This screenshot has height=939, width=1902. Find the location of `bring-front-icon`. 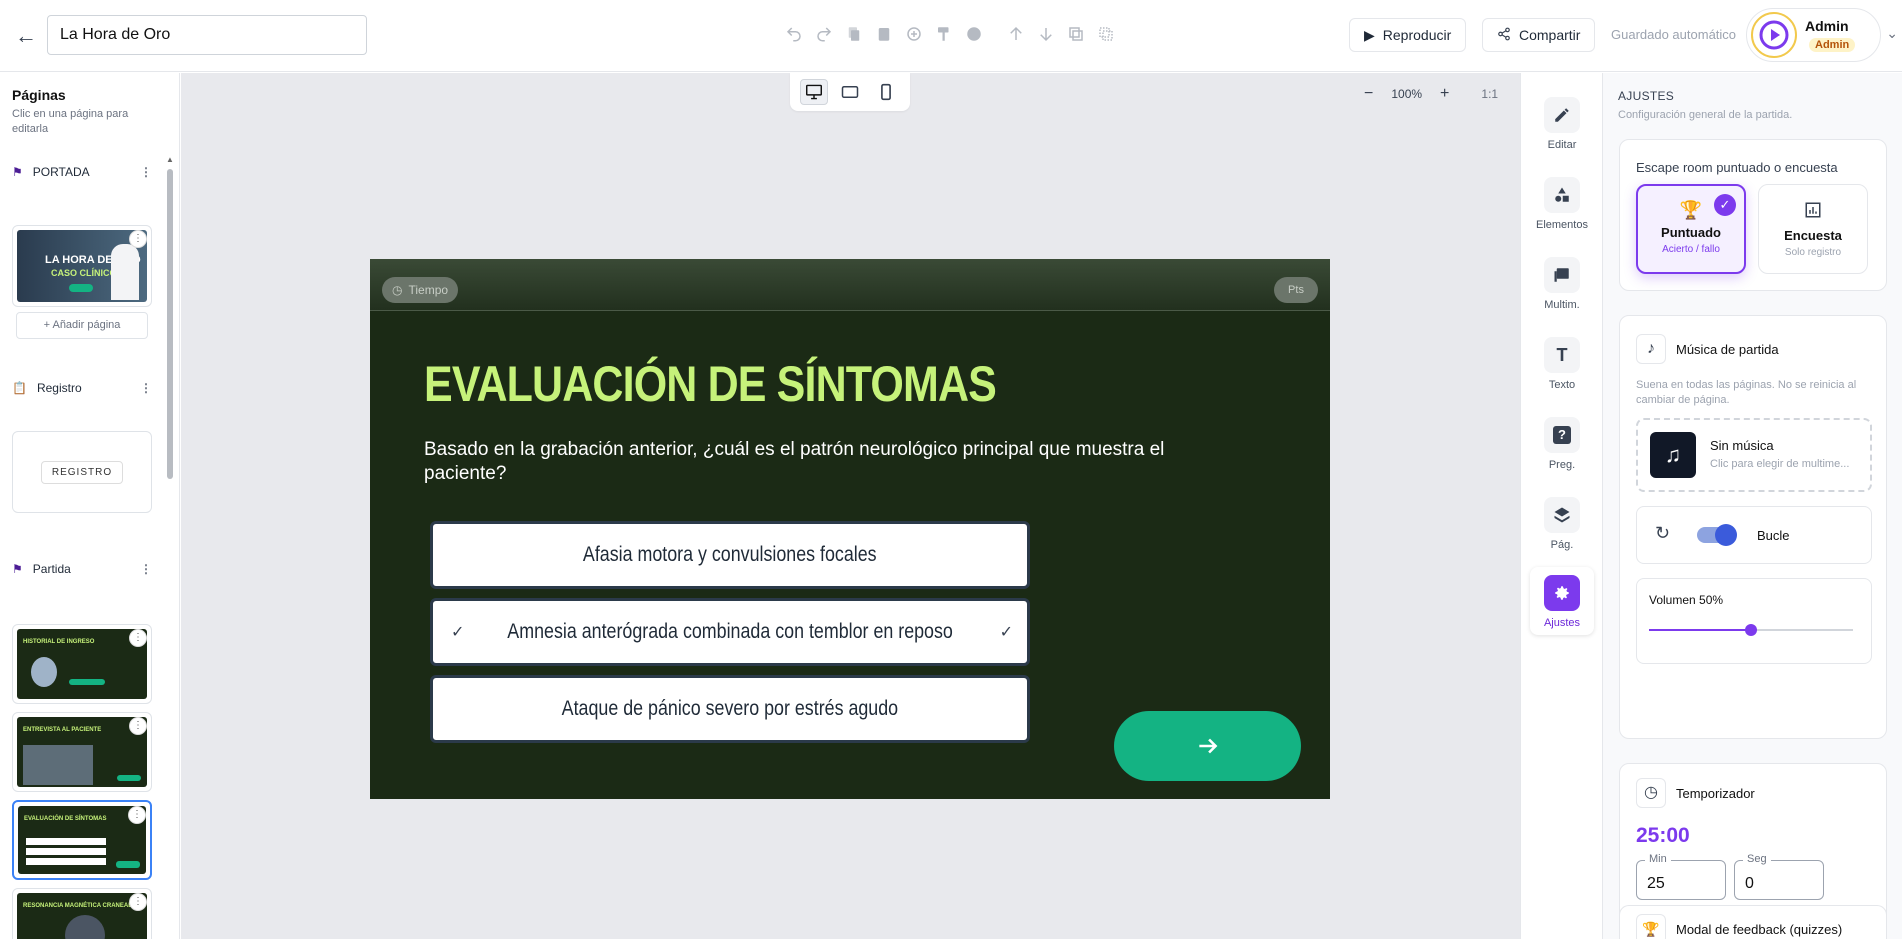

bring-front-icon is located at coordinates (1076, 34).